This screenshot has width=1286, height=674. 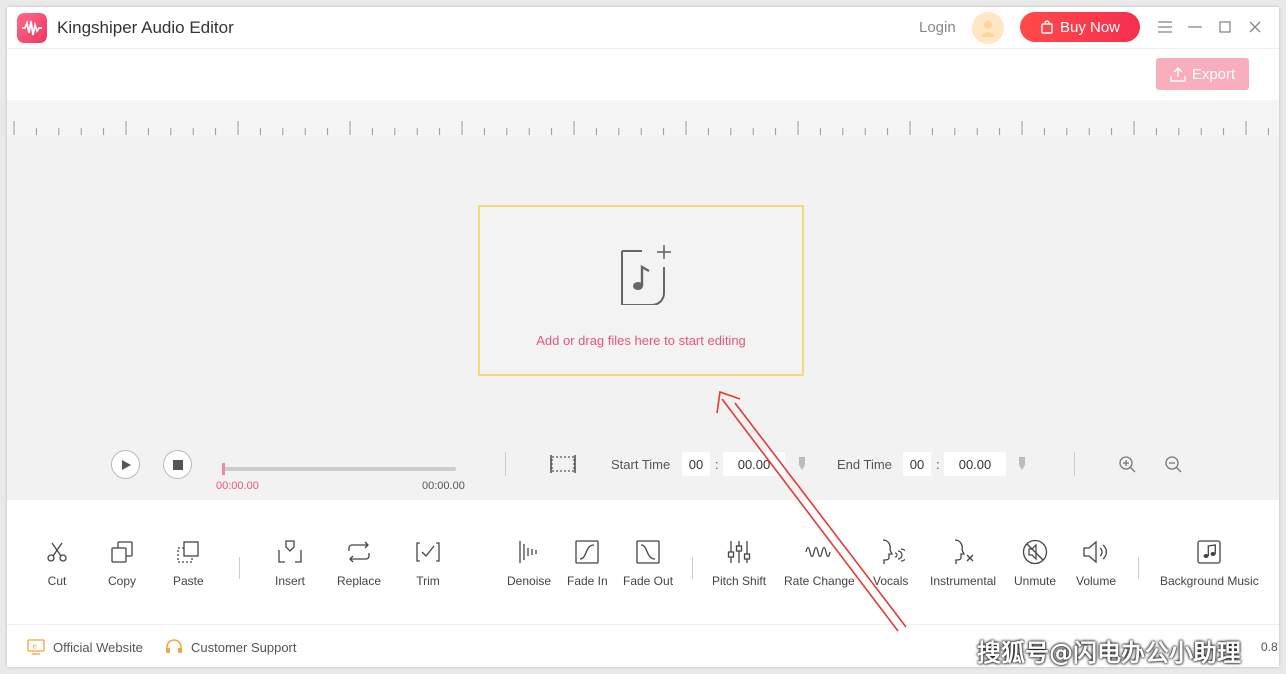 I want to click on copy-label: Copy, so click(x=122, y=581).